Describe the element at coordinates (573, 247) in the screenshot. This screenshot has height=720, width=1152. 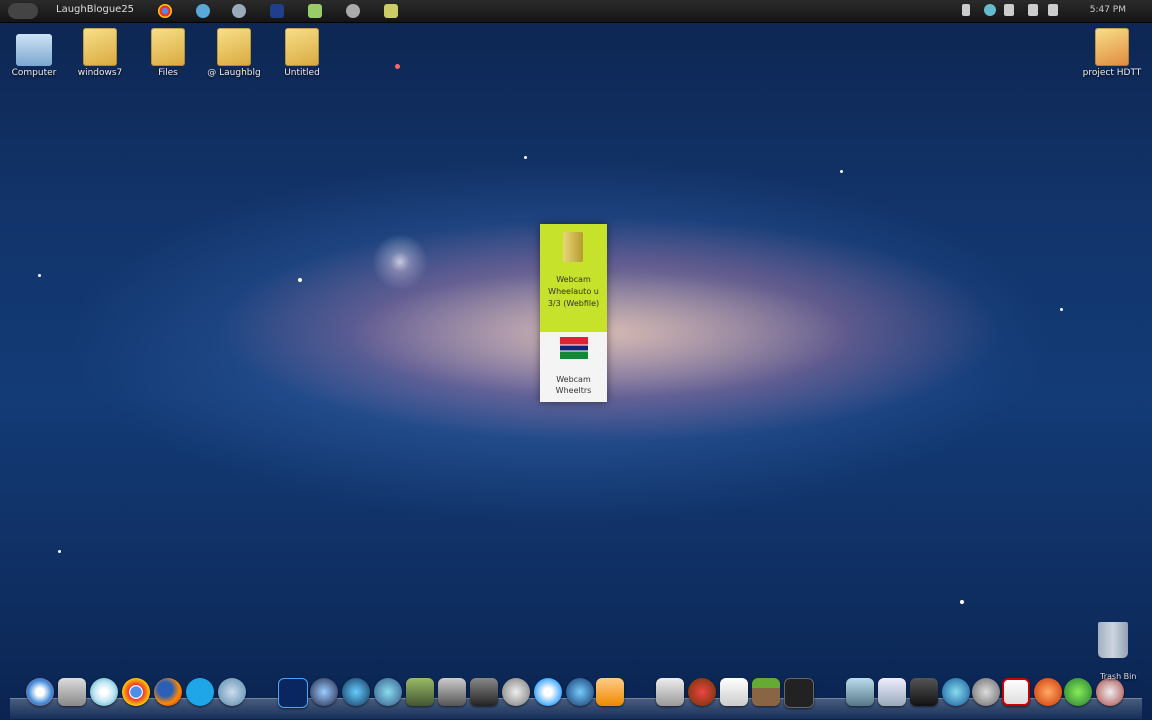
I see `zip-archive-icon` at that location.